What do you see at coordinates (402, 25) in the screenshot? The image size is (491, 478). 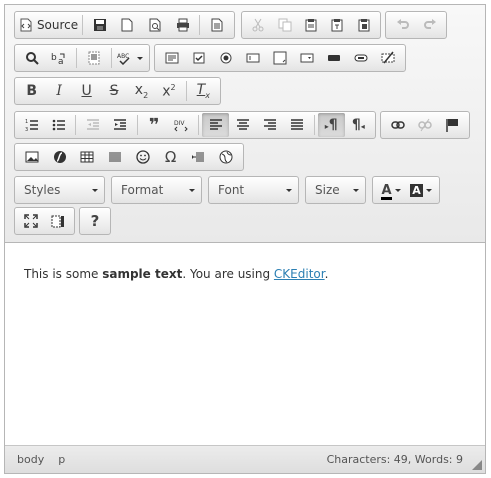 I see `undo-button` at bounding box center [402, 25].